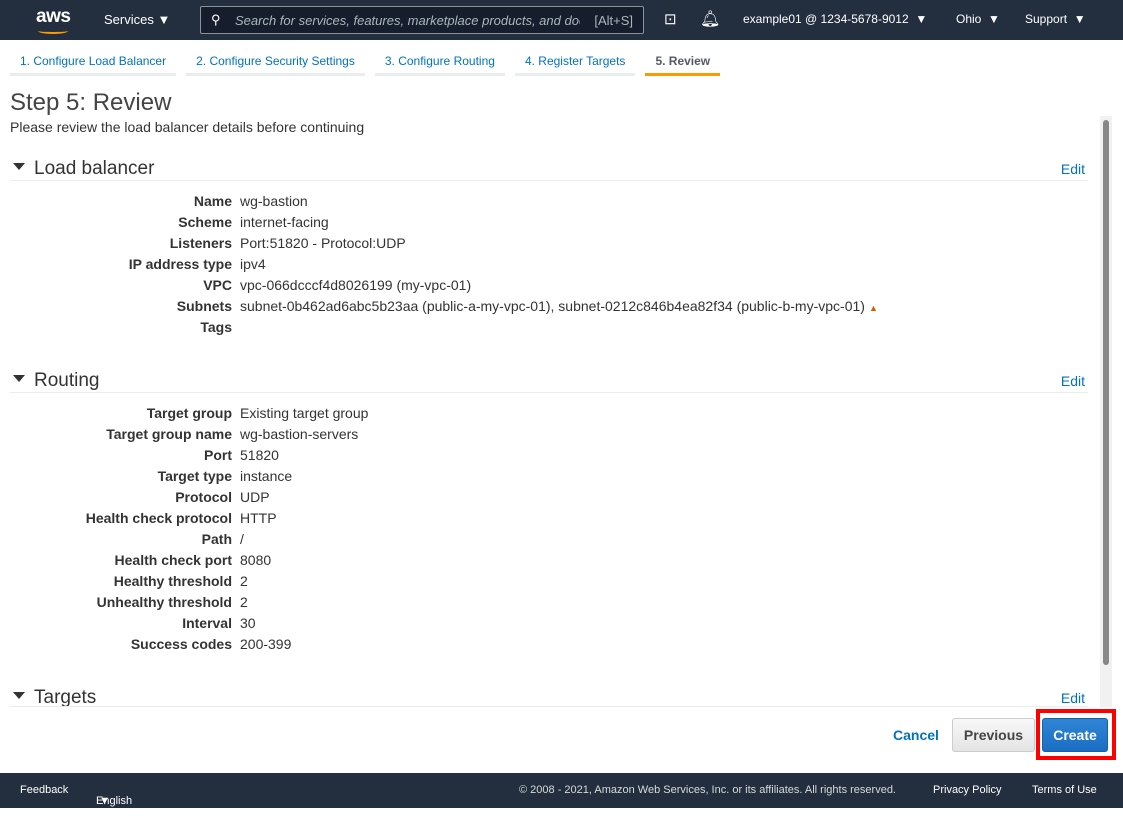  What do you see at coordinates (253, 264) in the screenshot?
I see `detail-value: ipv4` at bounding box center [253, 264].